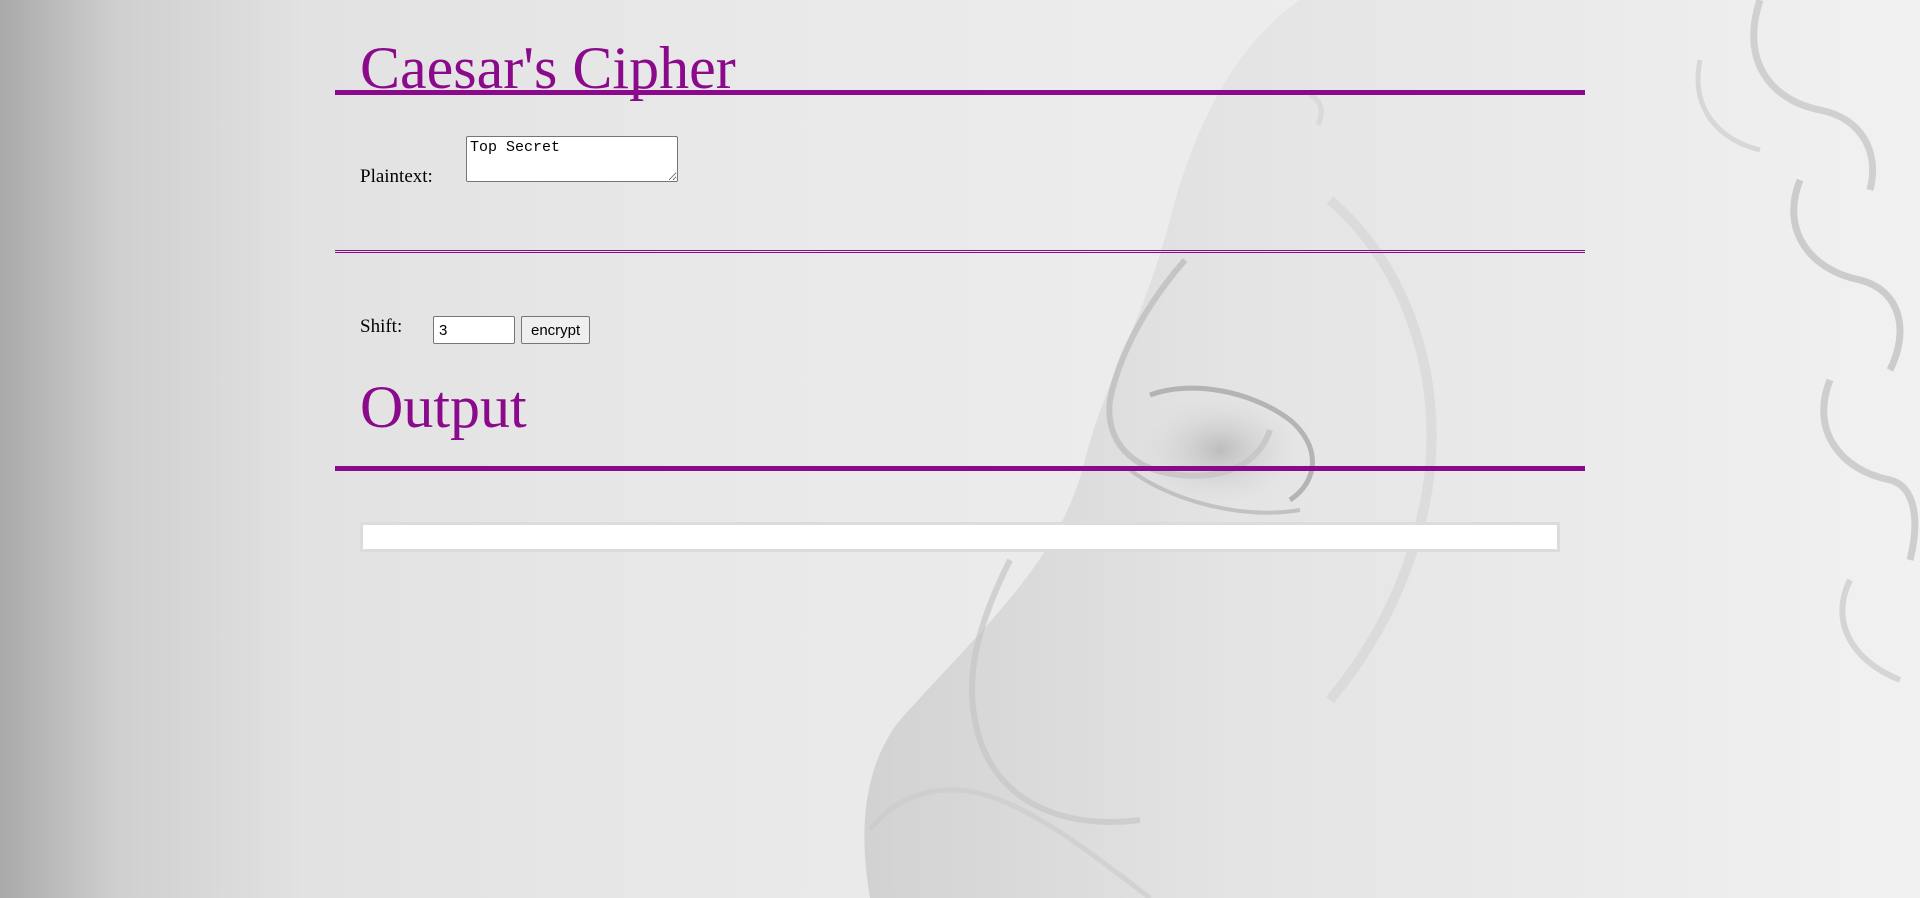 The image size is (1920, 898). I want to click on shift-input, so click(474, 330).